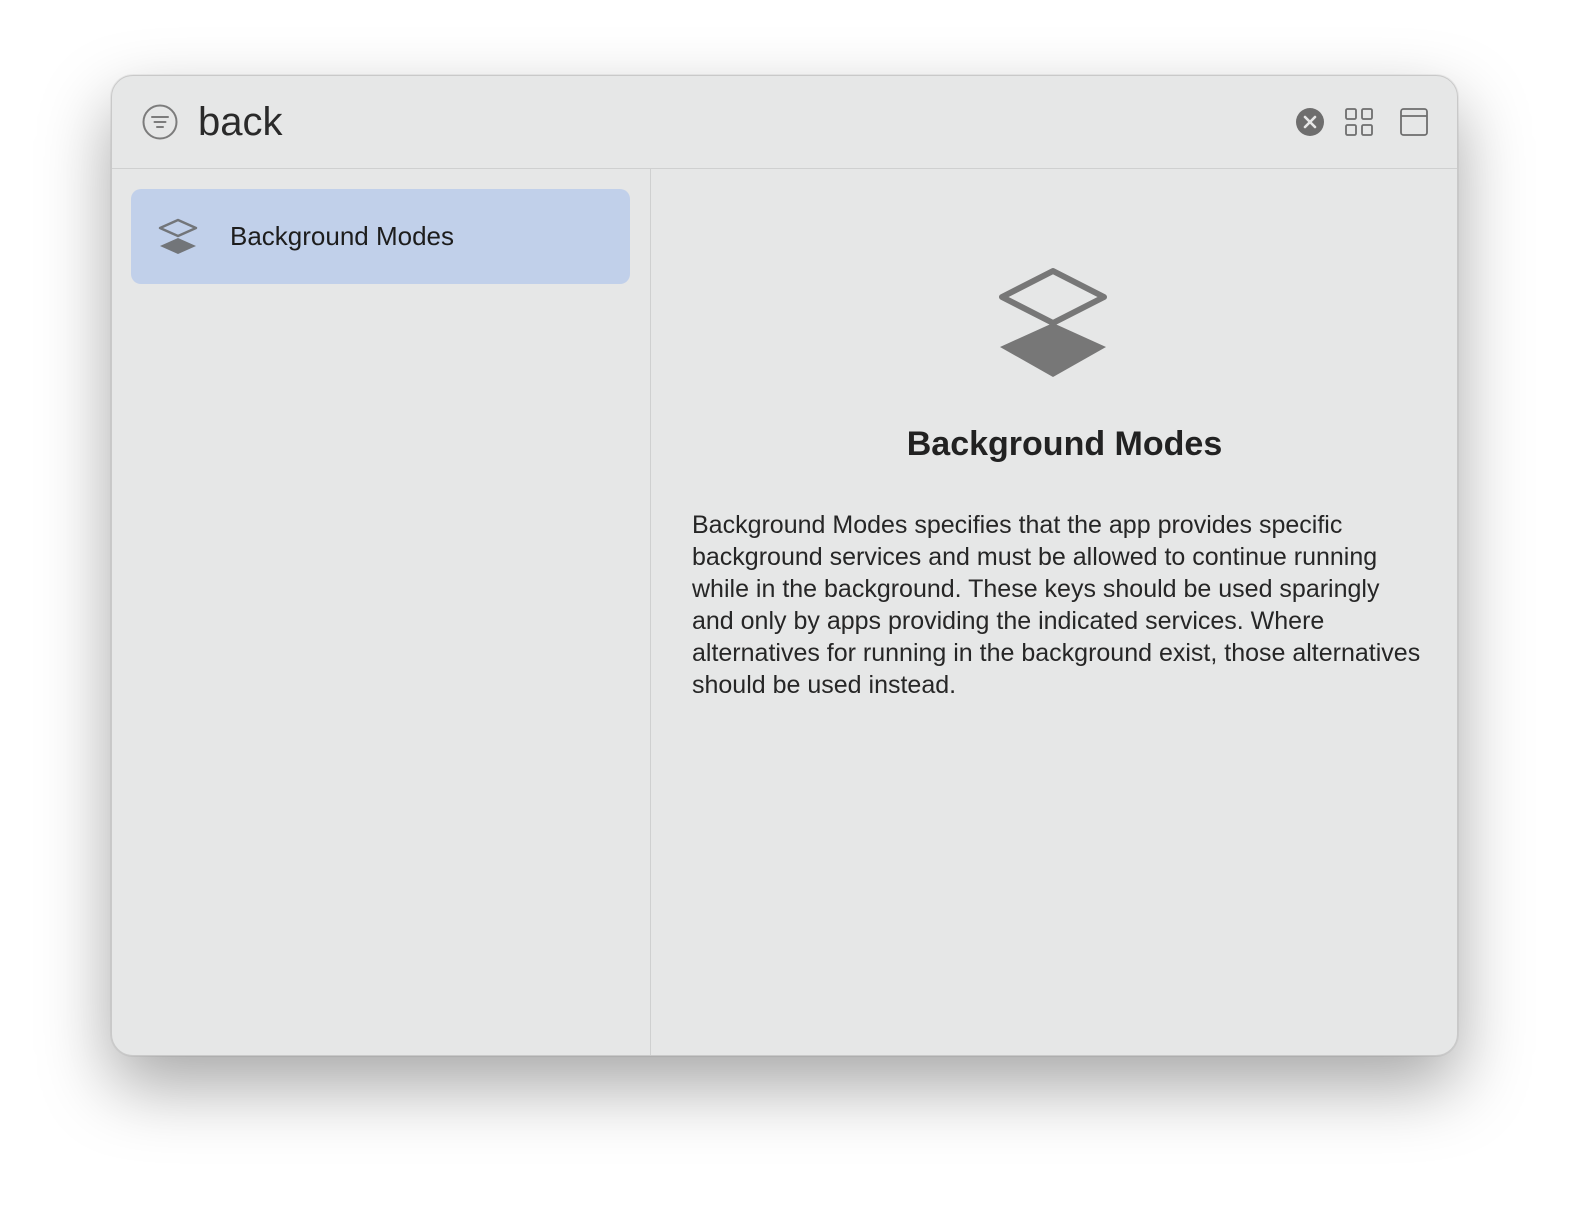 The width and height of the screenshot is (1586, 1216). Describe the element at coordinates (1310, 122) in the screenshot. I see `clear-search-icon` at that location.